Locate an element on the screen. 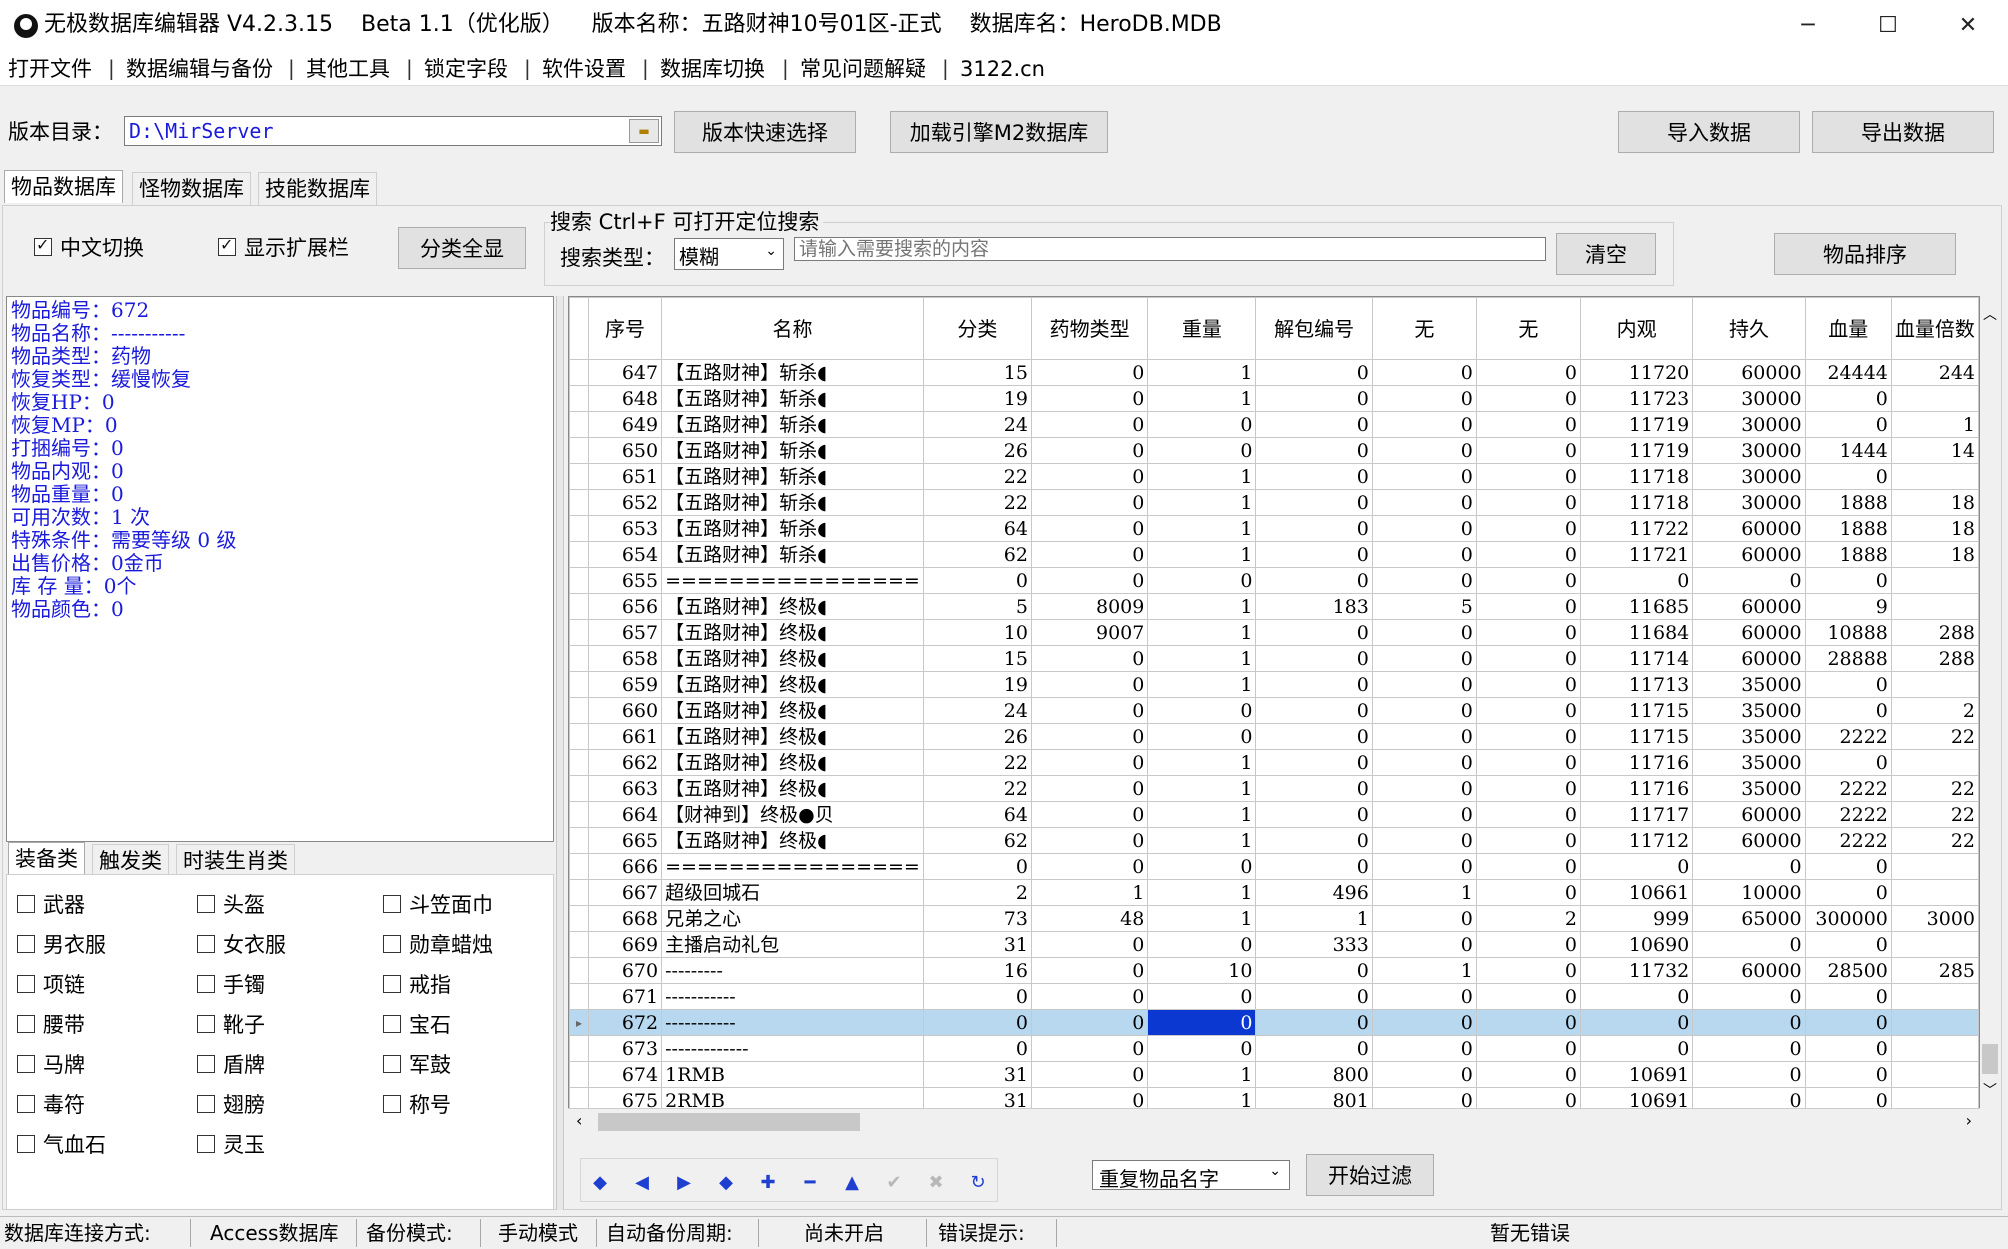 The width and height of the screenshot is (2008, 1249). table-cell: 11721 is located at coordinates (1636, 554).